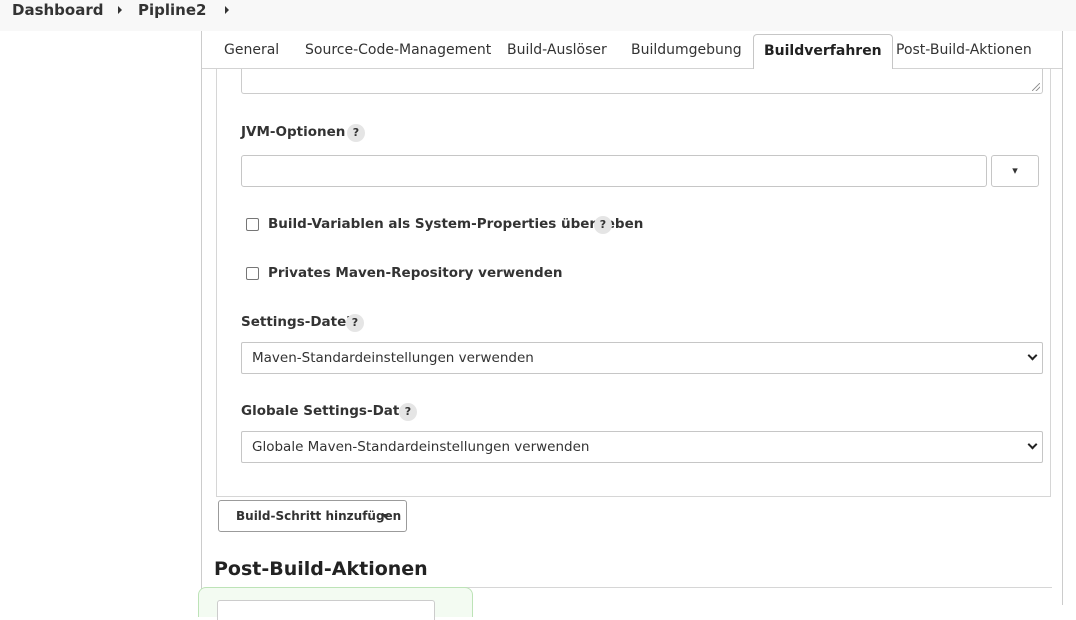 The width and height of the screenshot is (1076, 620). I want to click on tab-build-triggers: Build-Auslöser, so click(557, 52).